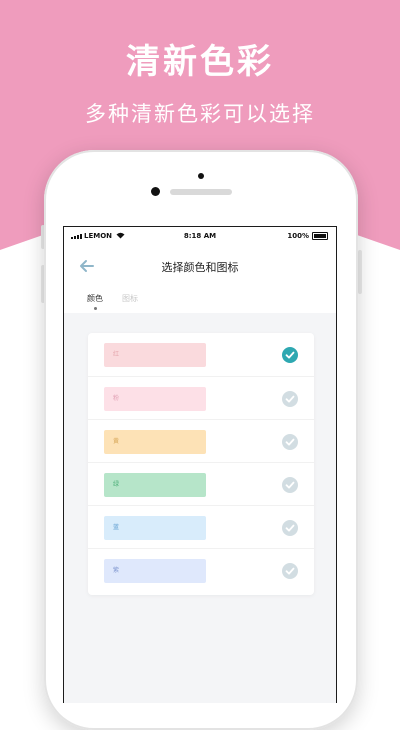  What do you see at coordinates (155, 442) in the screenshot?
I see `color-swatch: 黄` at bounding box center [155, 442].